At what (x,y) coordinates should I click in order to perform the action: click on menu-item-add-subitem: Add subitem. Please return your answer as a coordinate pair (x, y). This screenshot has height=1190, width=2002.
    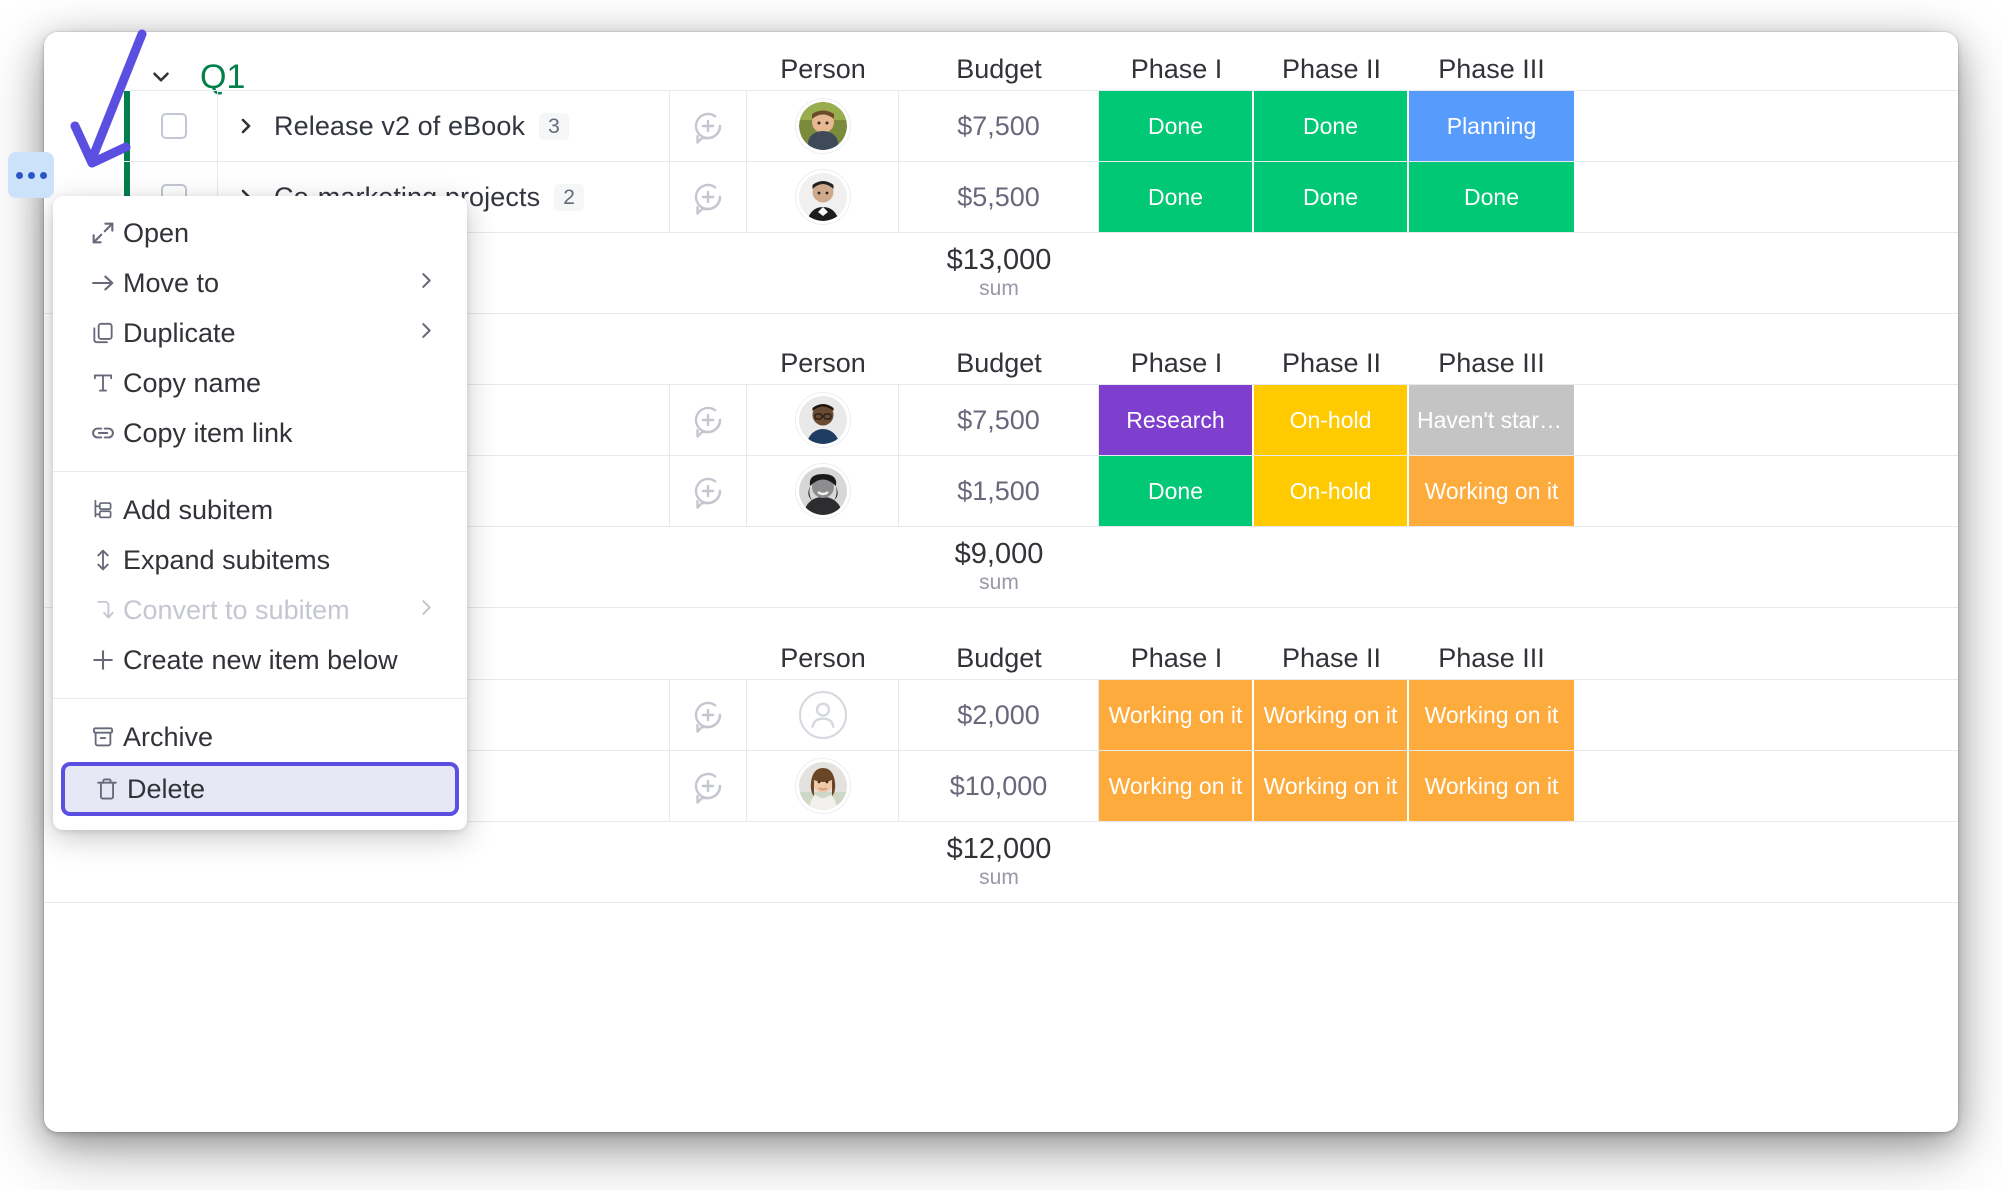
    Looking at the image, I should click on (260, 510).